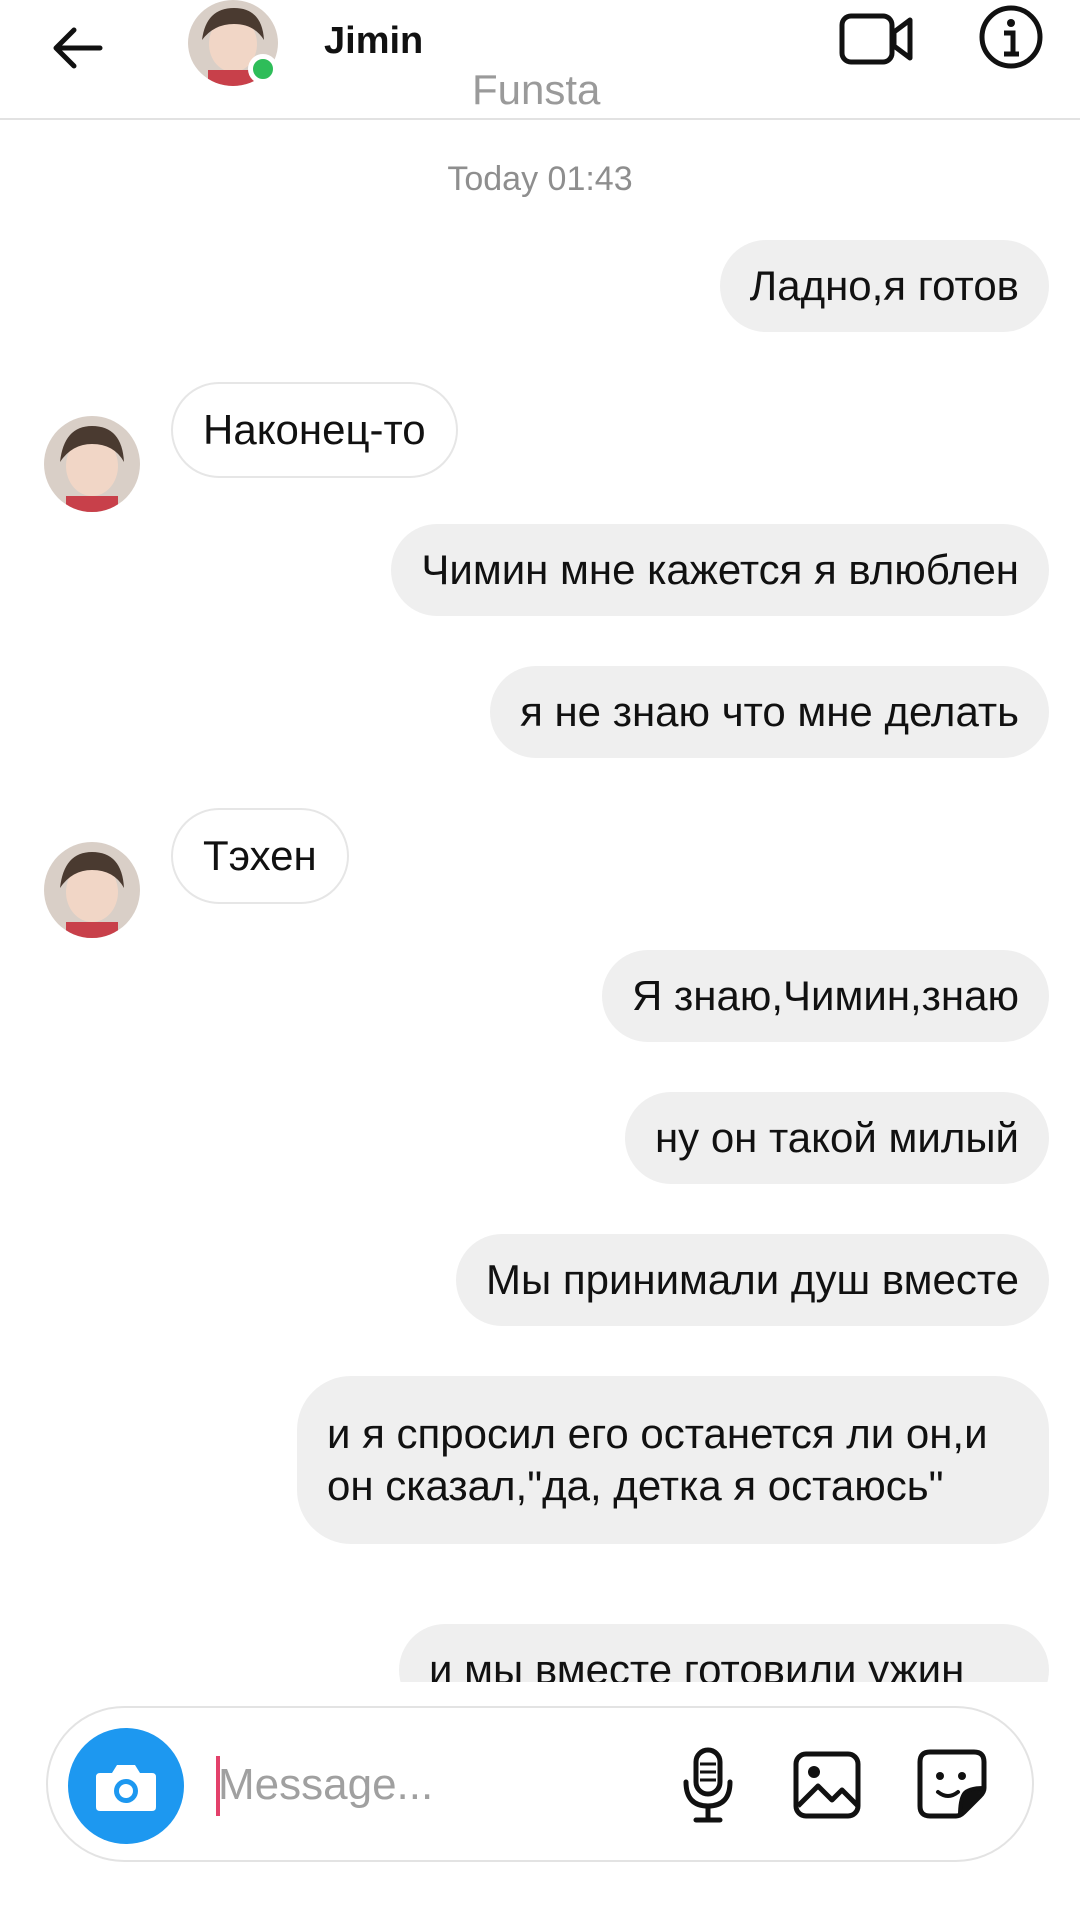  I want to click on camera-button, so click(126, 1786).